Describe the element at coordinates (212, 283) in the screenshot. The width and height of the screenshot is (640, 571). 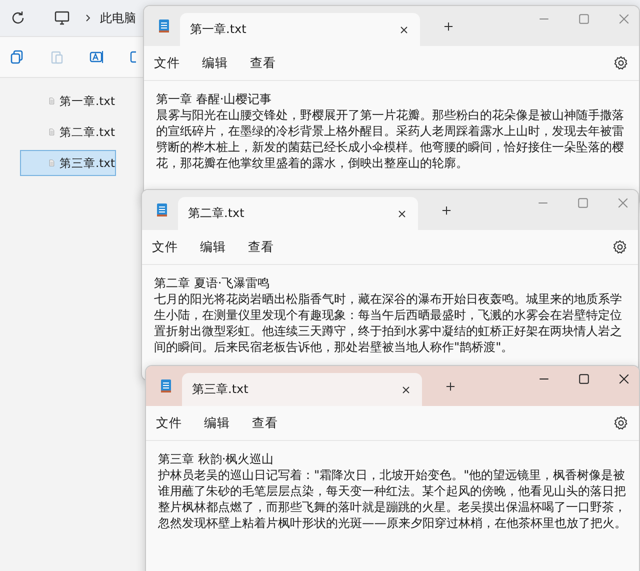
I see `document-heading: 第二章 夏语·飞瀑雷鸣` at that location.